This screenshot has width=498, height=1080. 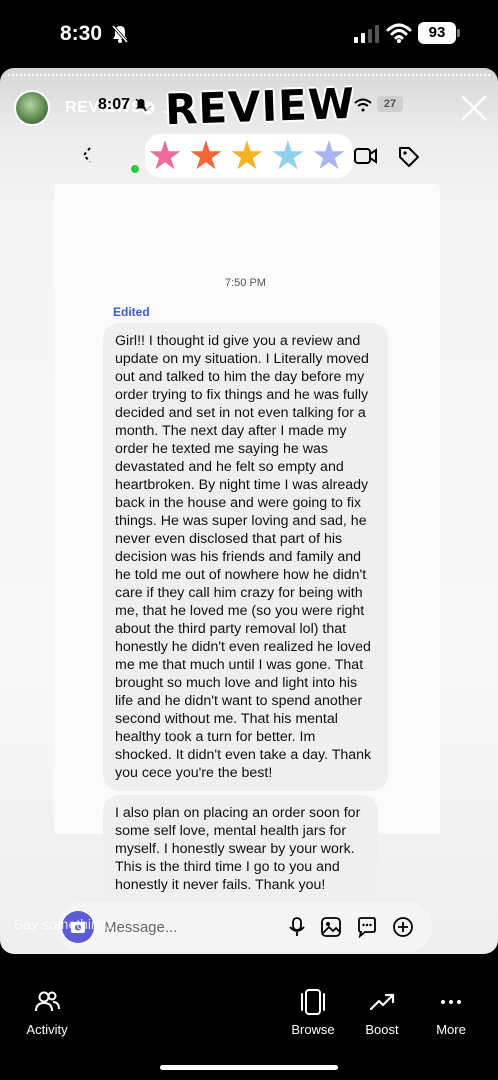 I want to click on battery-indicator: 93, so click(x=439, y=33).